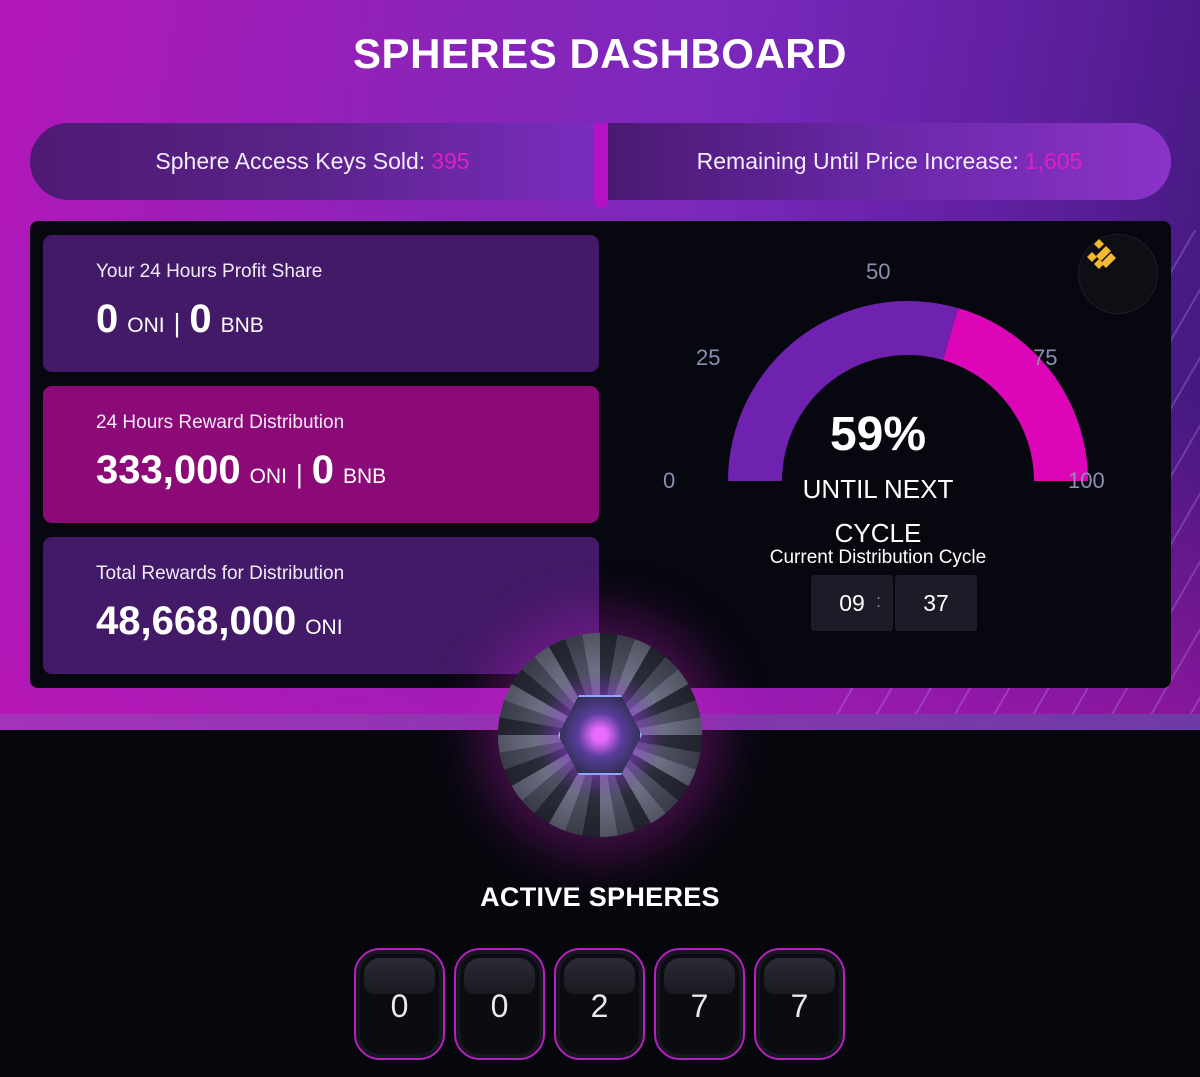 The height and width of the screenshot is (1077, 1200). I want to click on total-rewards-values: 48,668,000 ONI, so click(347, 621).